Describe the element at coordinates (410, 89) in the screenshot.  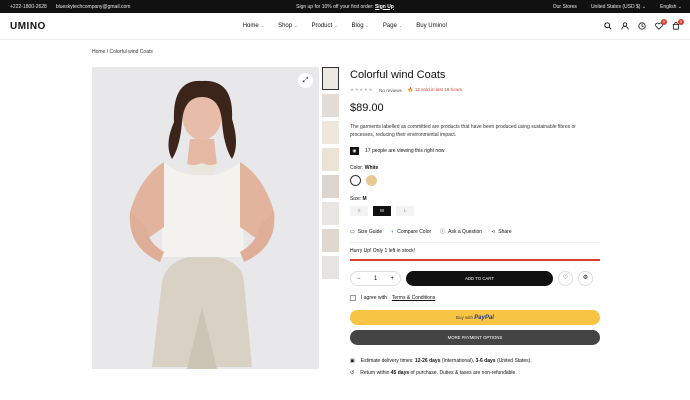
I see `fire-icon: 🔥` at that location.